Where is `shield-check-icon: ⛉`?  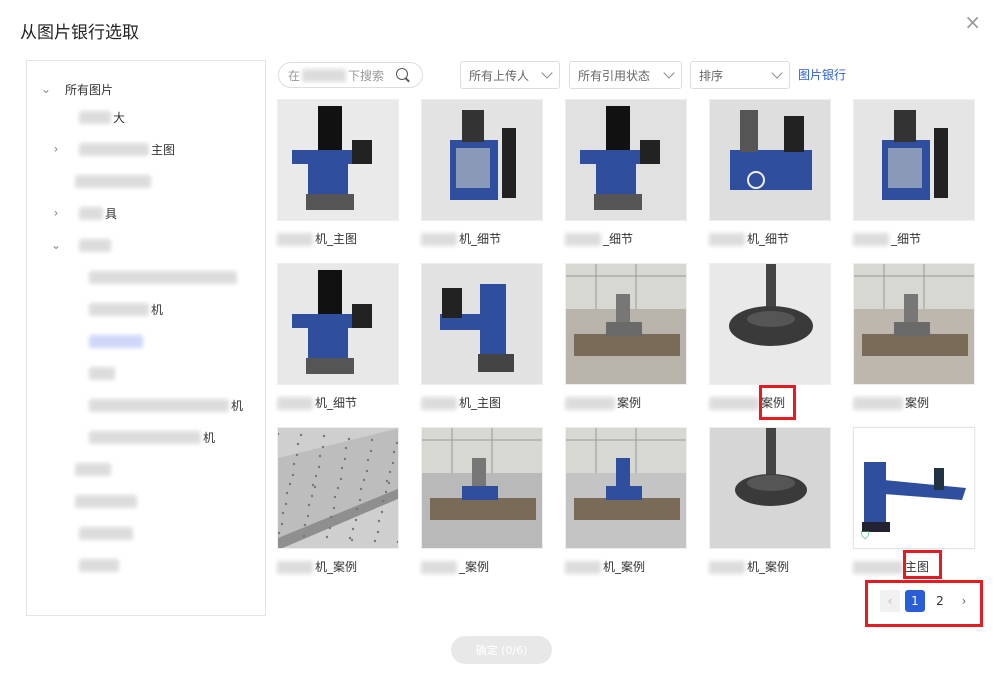 shield-check-icon: ⛉ is located at coordinates (865, 535).